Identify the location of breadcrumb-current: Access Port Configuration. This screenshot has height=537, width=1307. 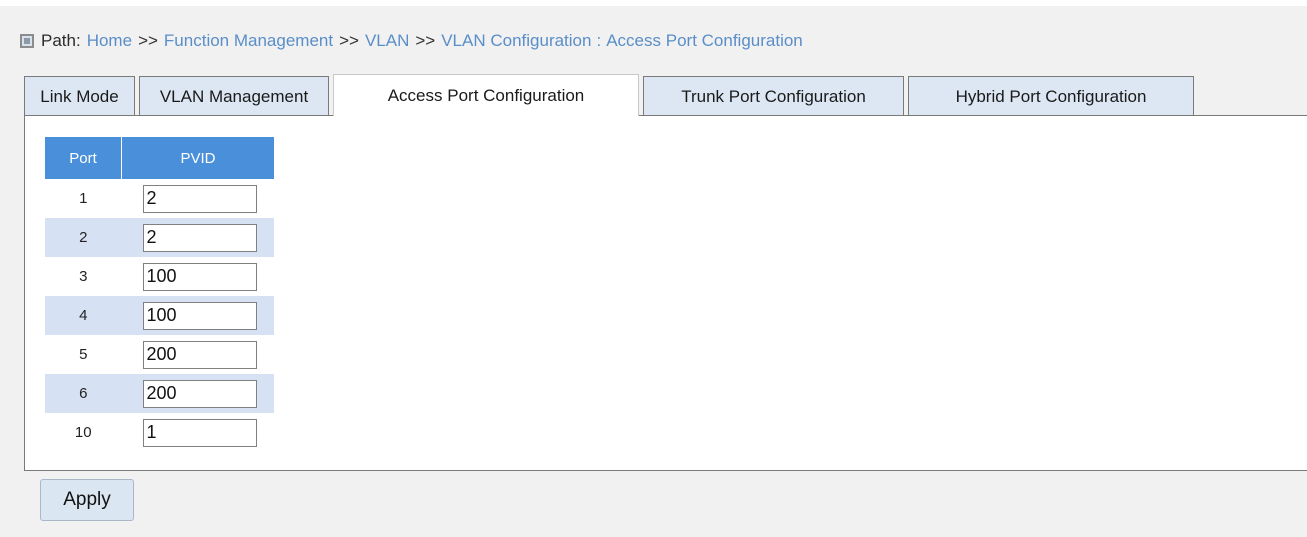
(704, 40).